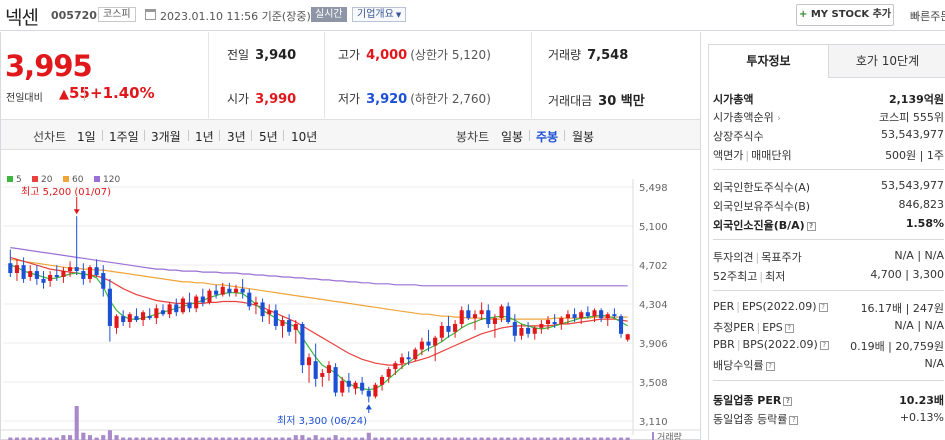  I want to click on current-price: 3,995, so click(49, 66).